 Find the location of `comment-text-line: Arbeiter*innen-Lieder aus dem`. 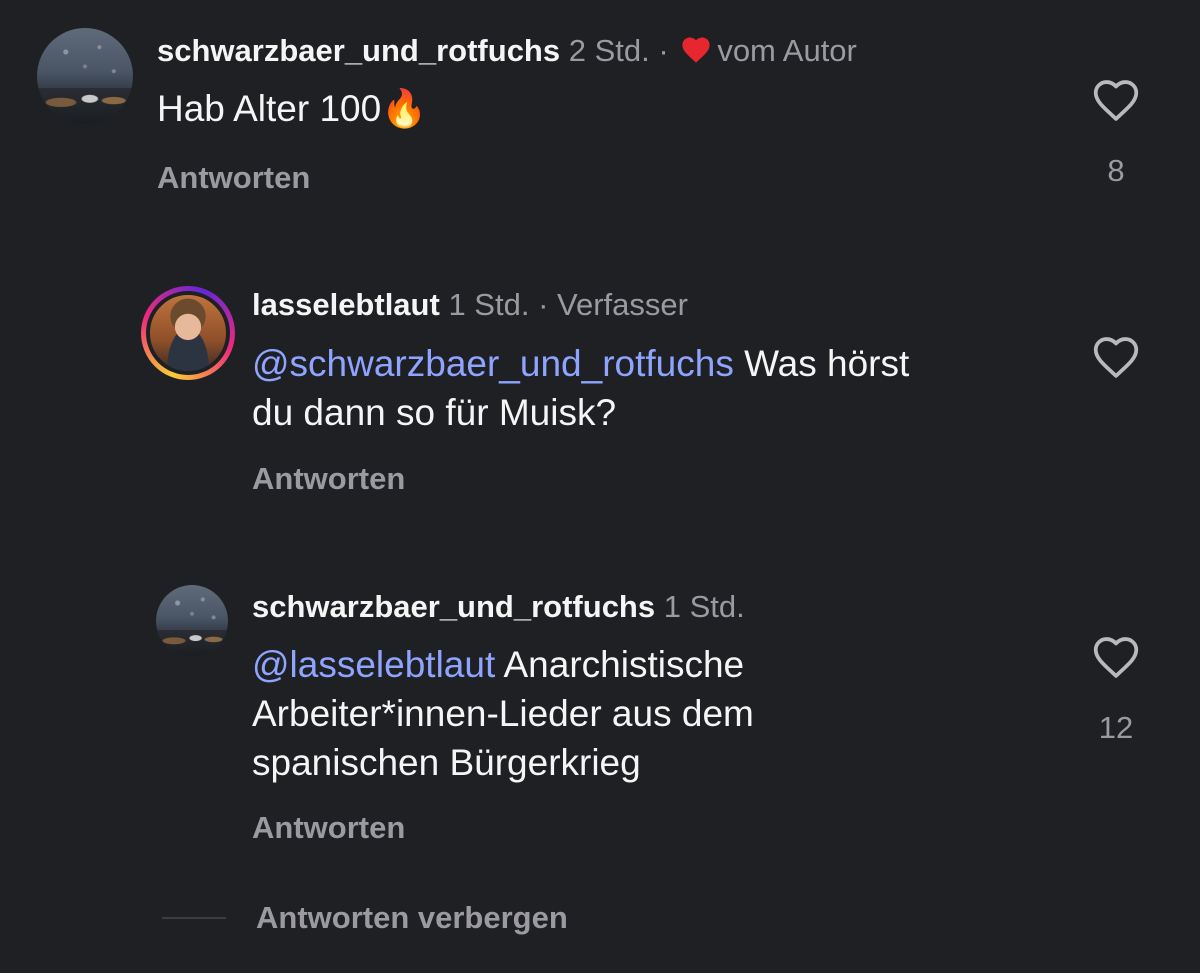

comment-text-line: Arbeiter*innen-Lieder aus dem is located at coordinates (503, 713).